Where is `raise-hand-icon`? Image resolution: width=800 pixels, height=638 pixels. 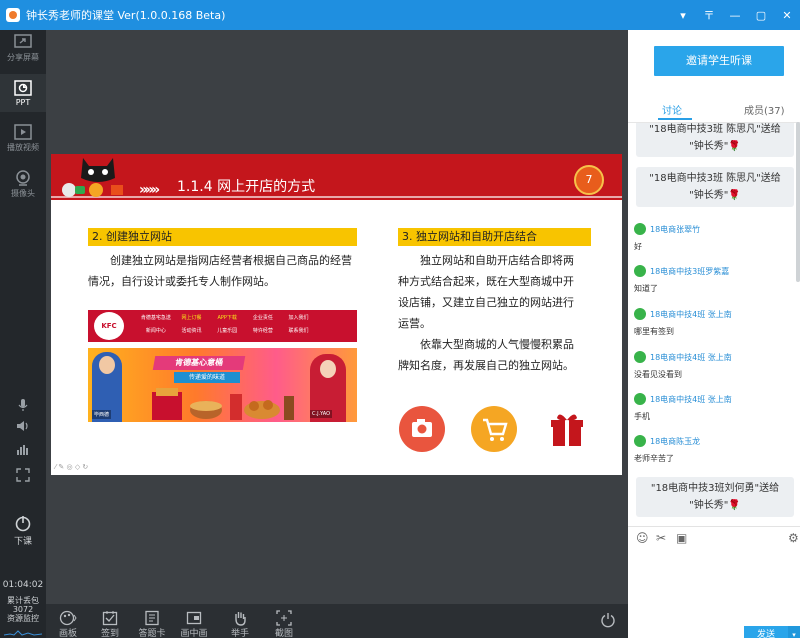 raise-hand-icon is located at coordinates (240, 619).